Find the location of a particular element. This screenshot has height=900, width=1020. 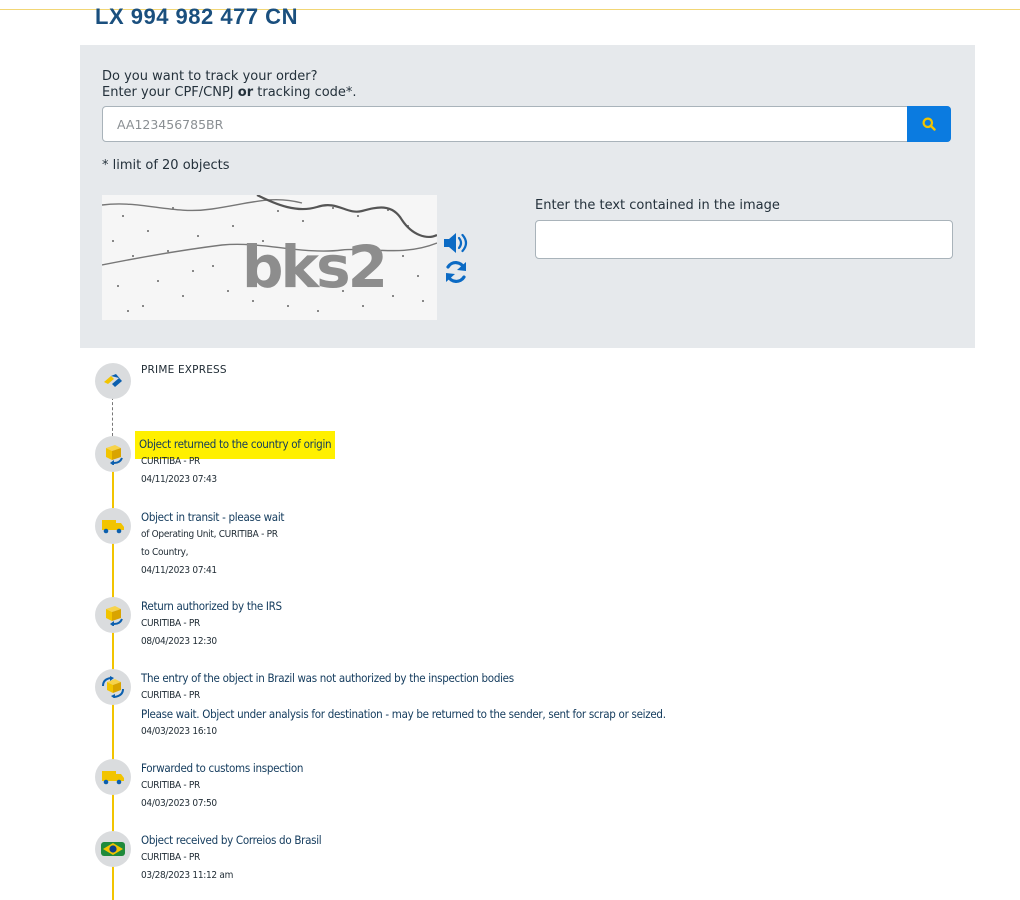

event-destination: to Country, is located at coordinates (165, 552).